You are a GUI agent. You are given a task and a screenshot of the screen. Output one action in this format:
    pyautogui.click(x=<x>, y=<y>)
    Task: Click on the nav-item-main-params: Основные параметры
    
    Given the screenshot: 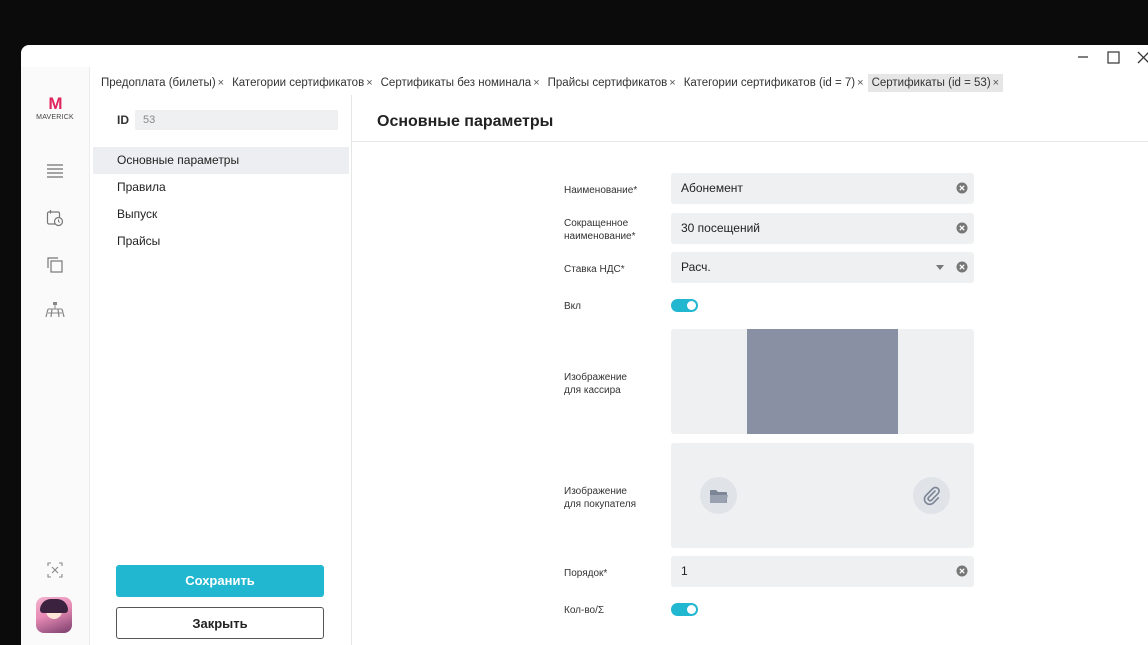 What is the action you would take?
    pyautogui.click(x=221, y=160)
    